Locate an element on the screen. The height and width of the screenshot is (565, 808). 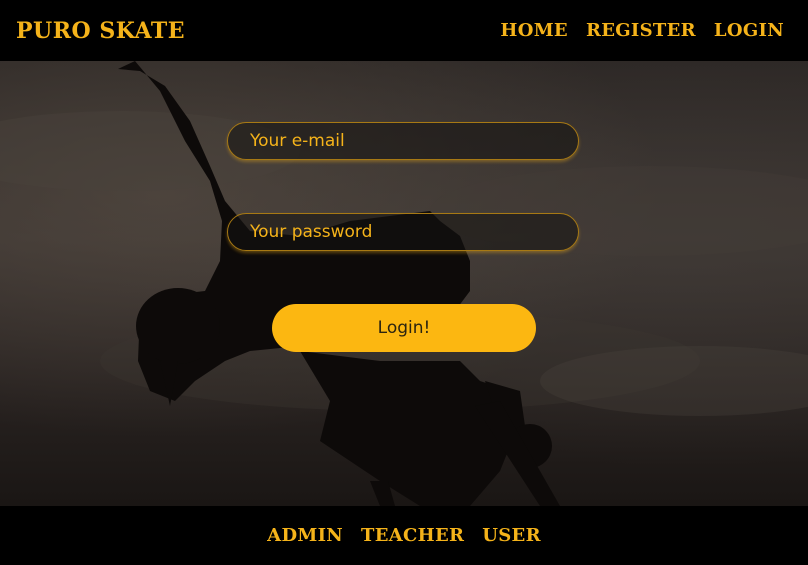
nav-register-link: REGISTER is located at coordinates (641, 30).